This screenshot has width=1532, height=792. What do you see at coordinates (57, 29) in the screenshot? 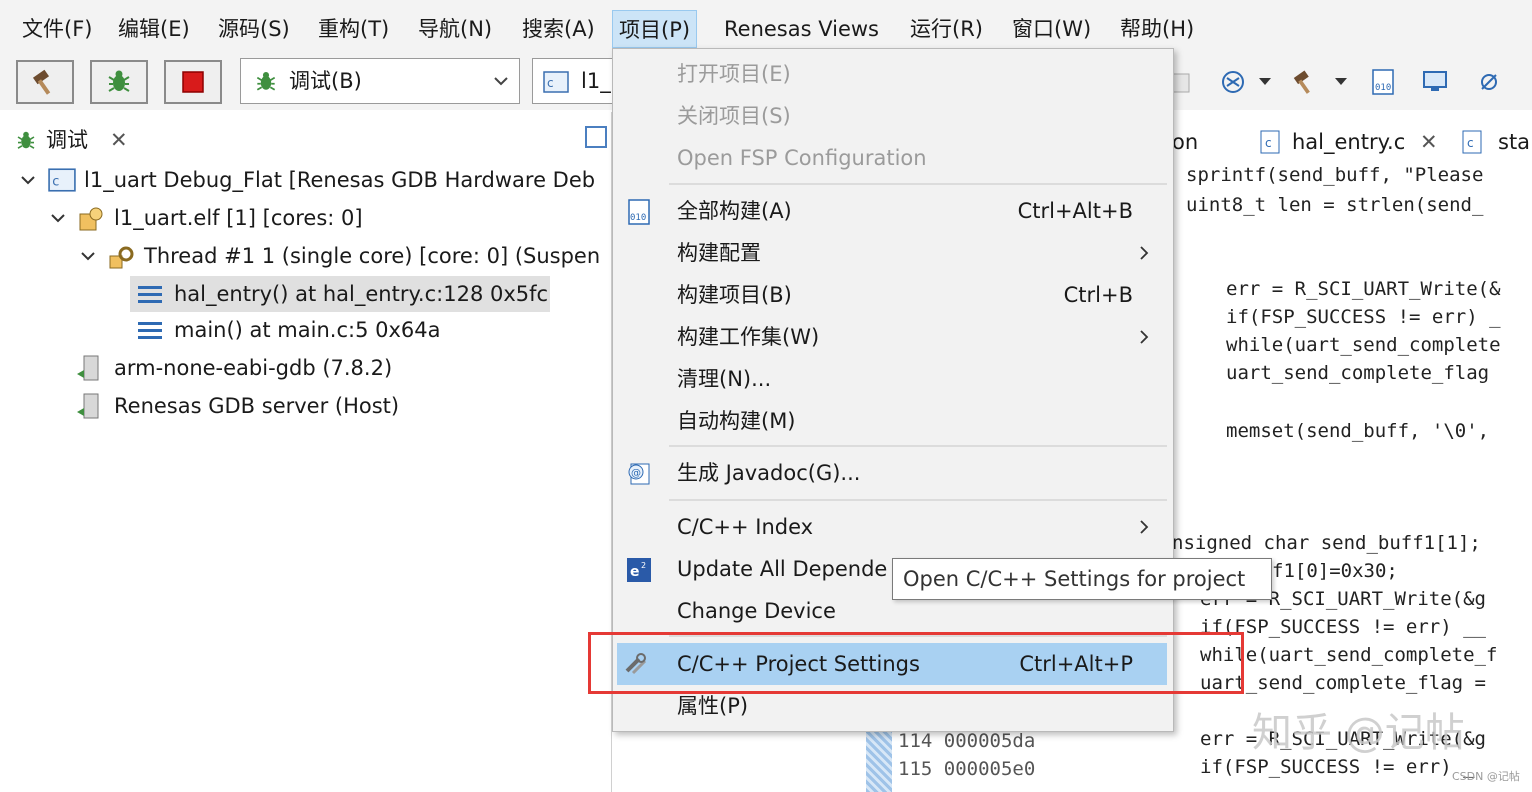
I see `menu-file: 文件(F)` at bounding box center [57, 29].